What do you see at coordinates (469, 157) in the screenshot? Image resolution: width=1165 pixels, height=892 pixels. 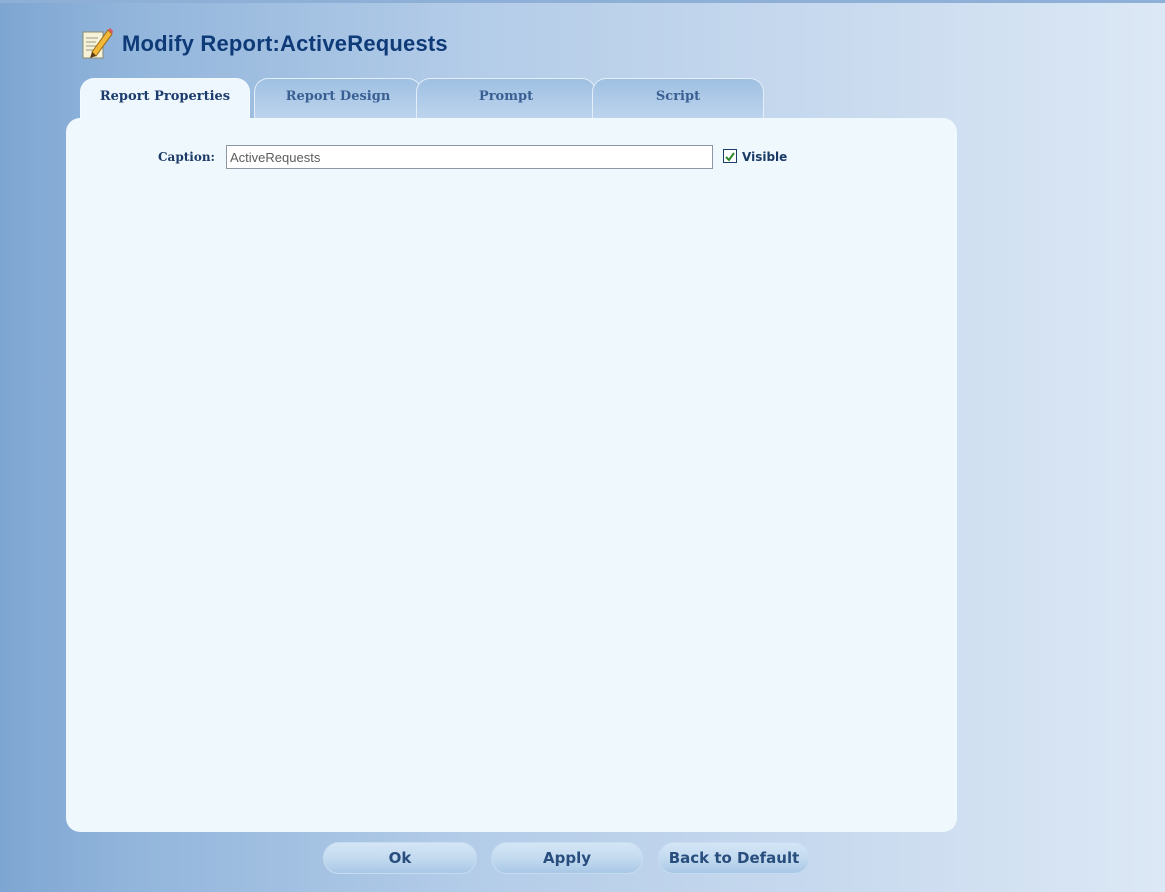 I see `caption-input` at bounding box center [469, 157].